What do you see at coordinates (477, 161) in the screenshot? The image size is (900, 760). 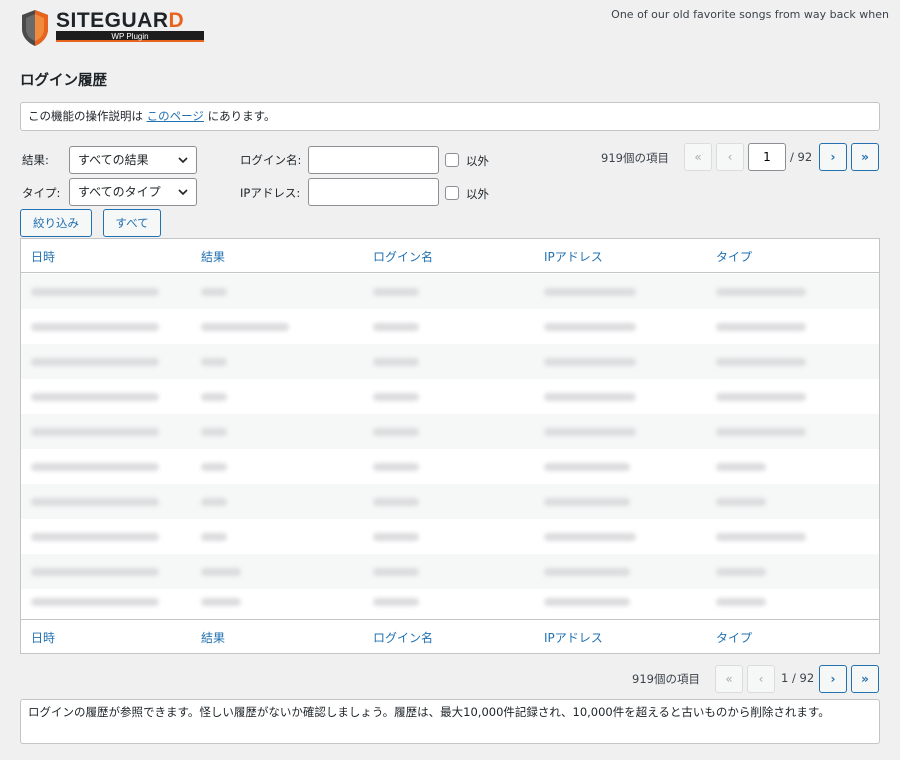 I see `login-except-label: 以外` at bounding box center [477, 161].